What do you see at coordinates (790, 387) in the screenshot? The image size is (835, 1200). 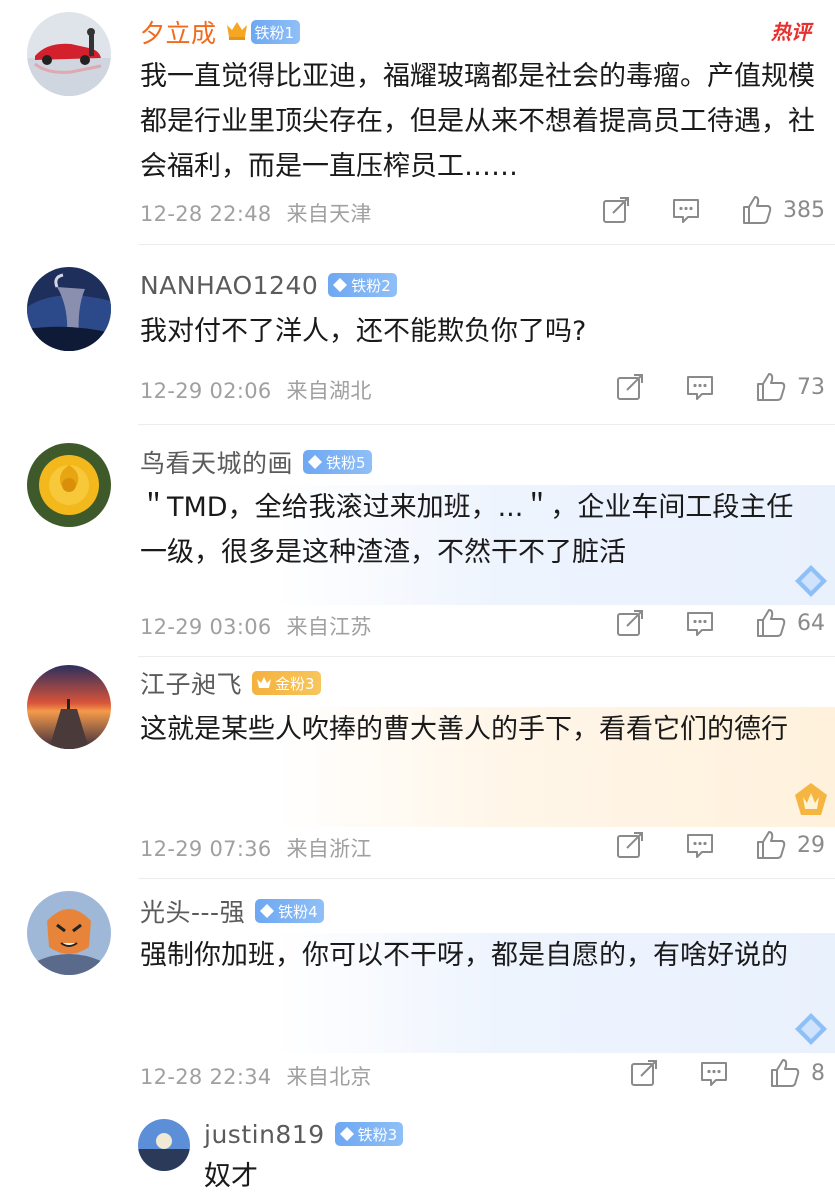 I see `like-button: 73` at bounding box center [790, 387].